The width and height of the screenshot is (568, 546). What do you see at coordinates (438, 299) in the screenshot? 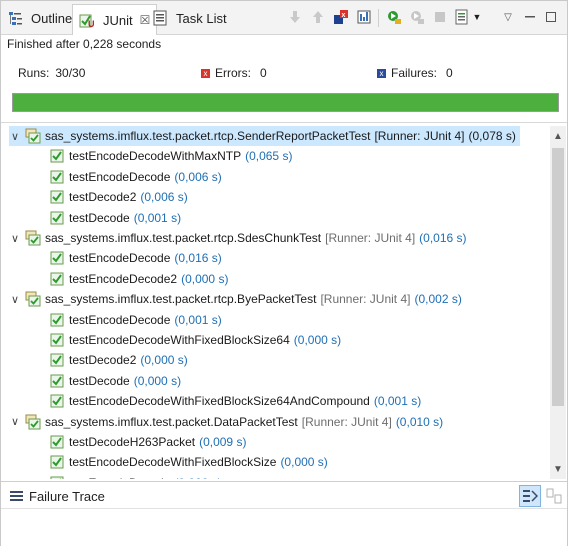
I see `suite-time: (0,002 s)` at bounding box center [438, 299].